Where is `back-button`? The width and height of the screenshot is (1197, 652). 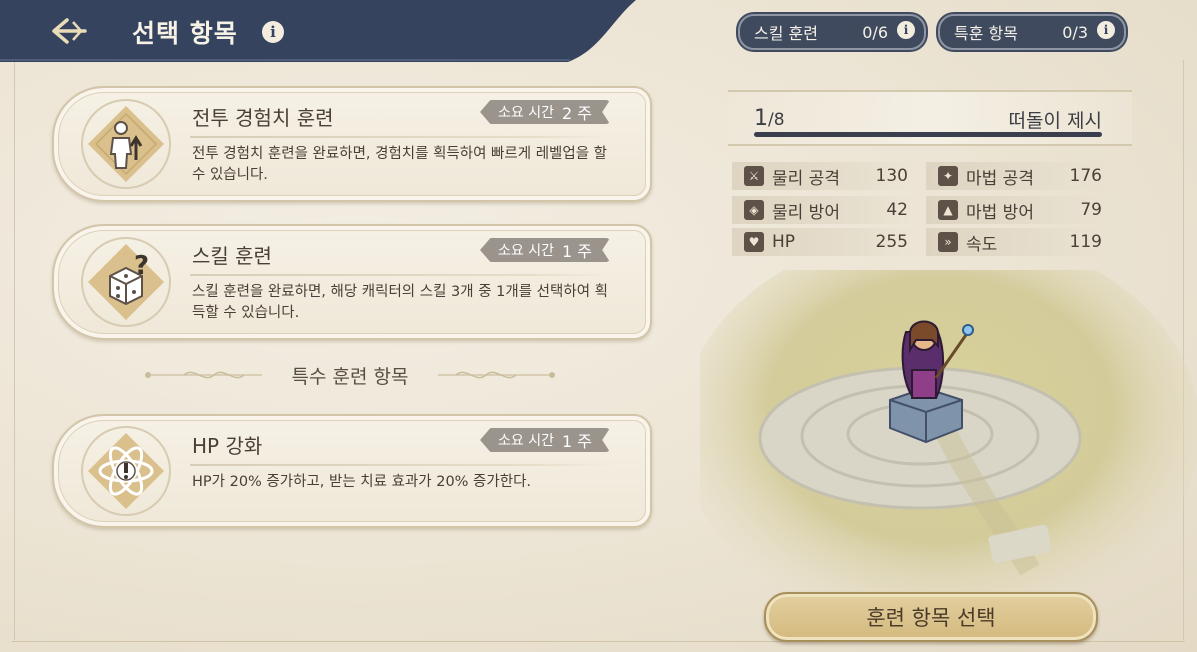
back-button is located at coordinates (70, 31).